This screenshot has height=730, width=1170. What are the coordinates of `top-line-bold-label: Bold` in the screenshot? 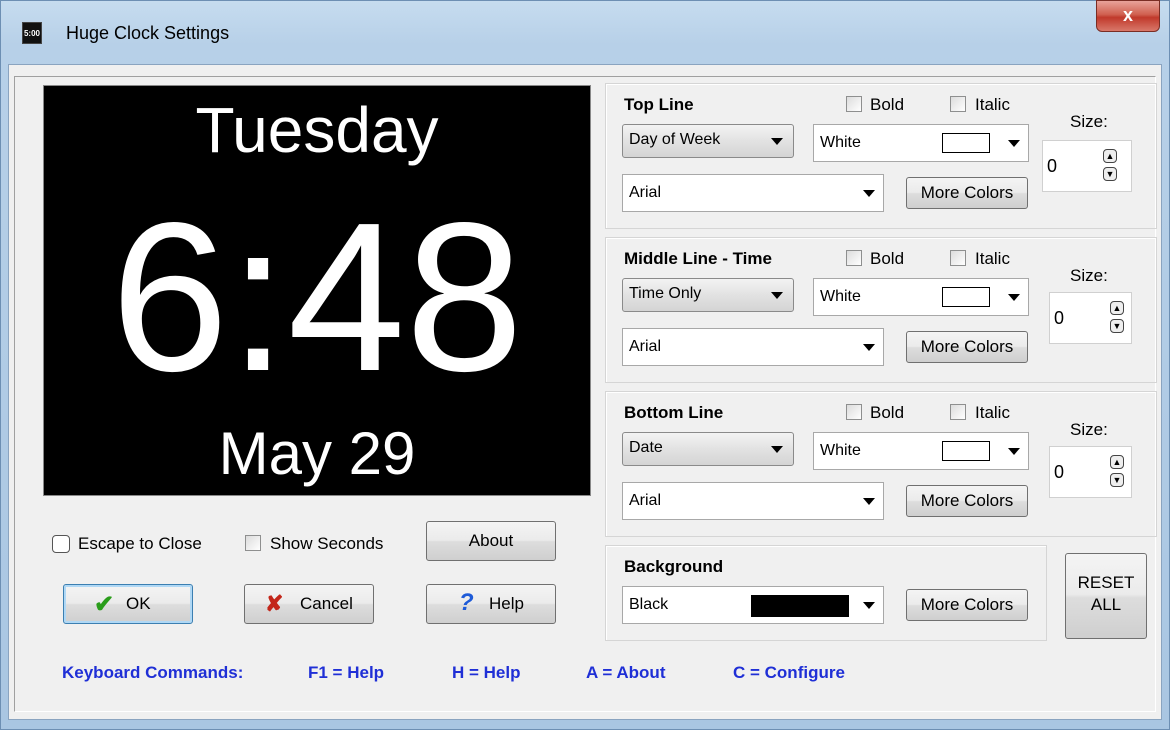 It's located at (887, 105).